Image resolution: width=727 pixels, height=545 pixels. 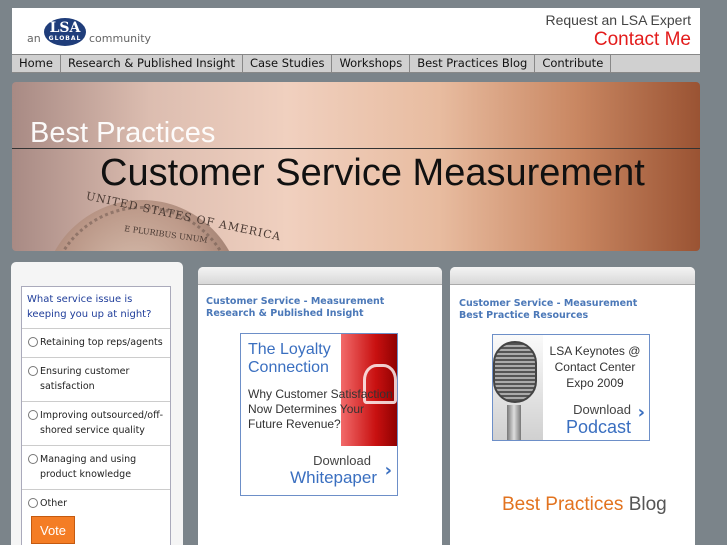 I want to click on banner-kicker: Best Practices, so click(x=123, y=133).